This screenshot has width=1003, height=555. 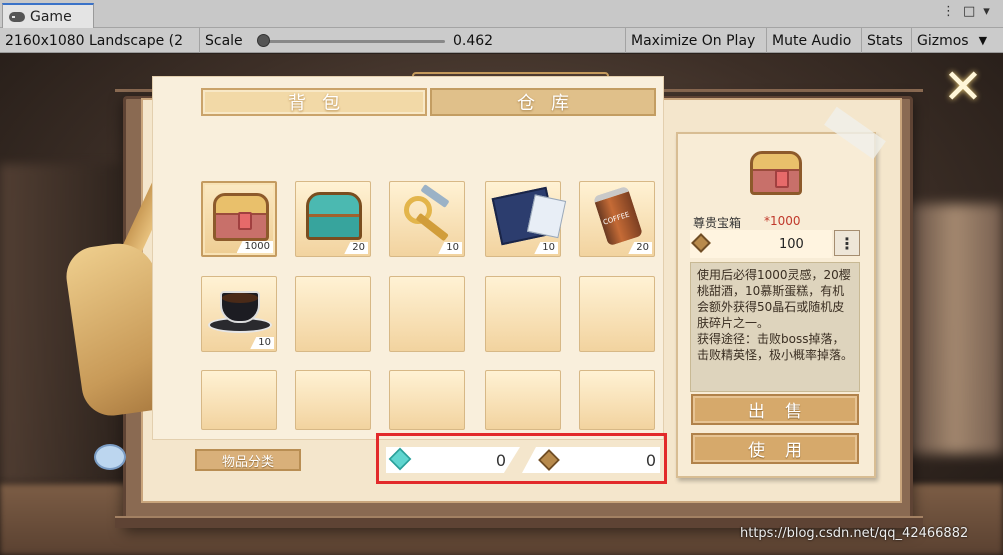 I want to click on item-slot-1: 1000, so click(x=239, y=219).